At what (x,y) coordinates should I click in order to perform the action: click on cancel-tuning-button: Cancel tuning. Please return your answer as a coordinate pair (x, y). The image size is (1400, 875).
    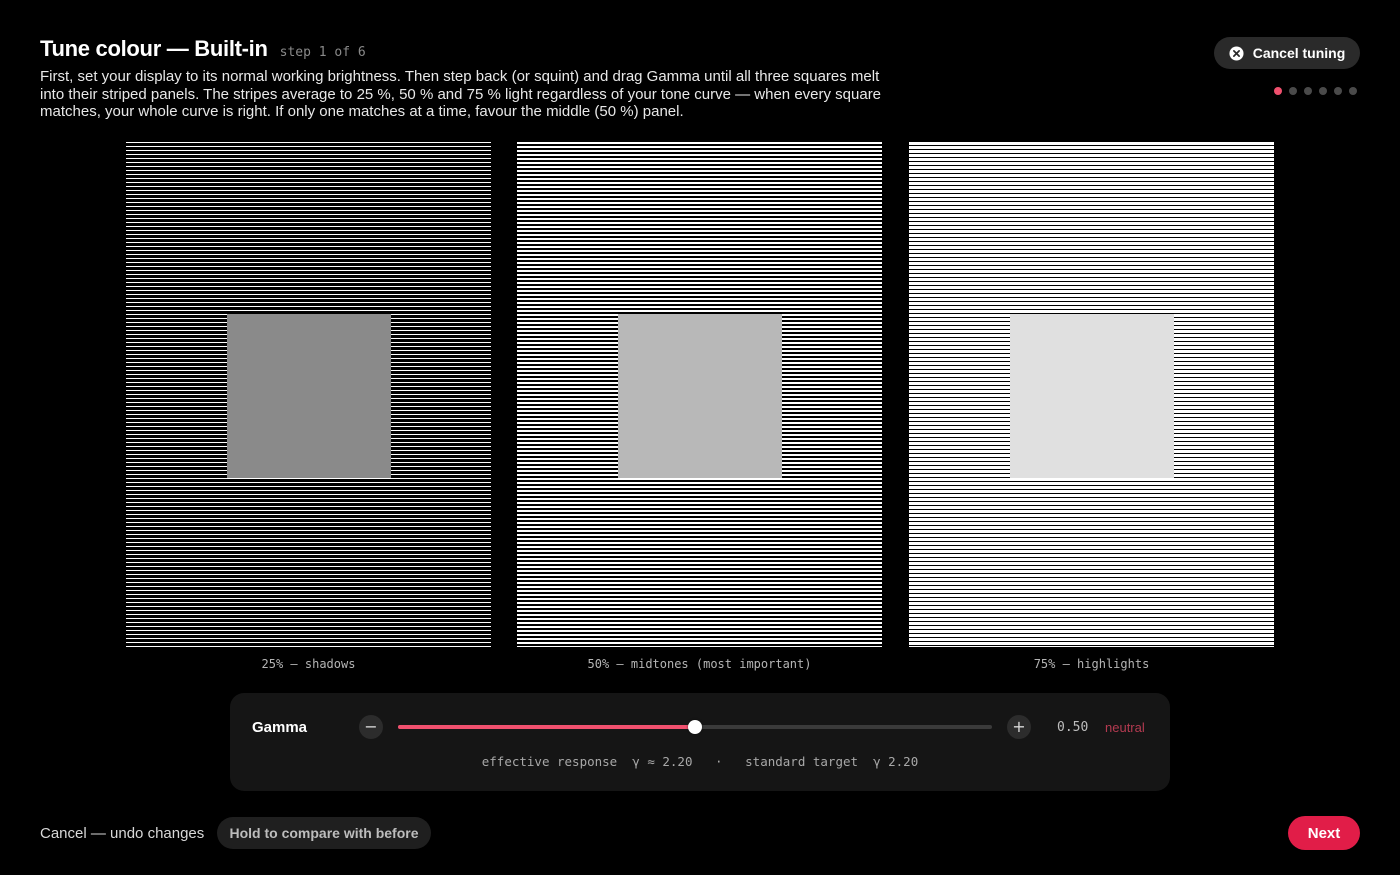
    Looking at the image, I should click on (1287, 53).